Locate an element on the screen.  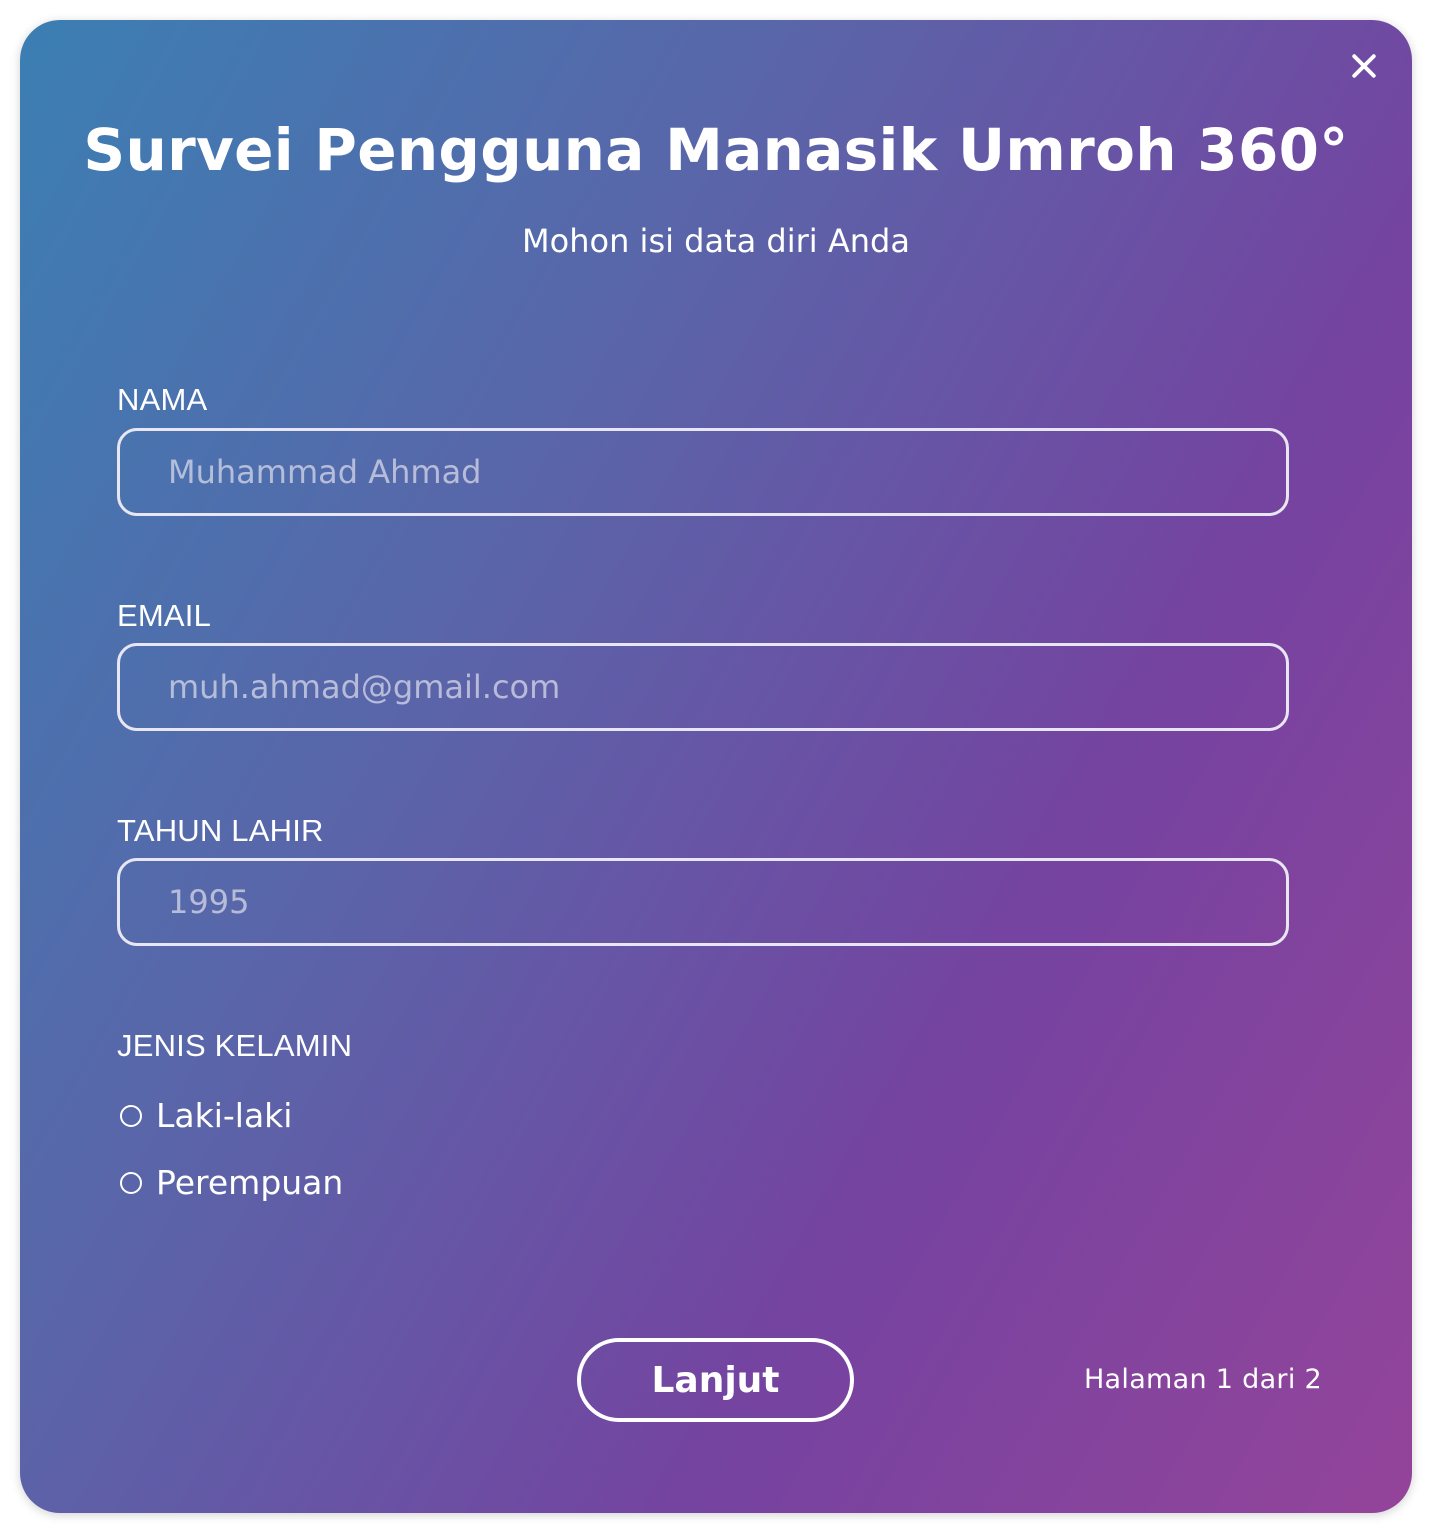
gender-option-male: Laki-laki is located at coordinates (206, 1115).